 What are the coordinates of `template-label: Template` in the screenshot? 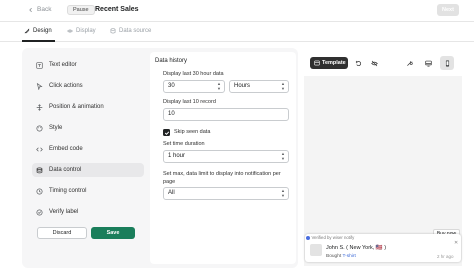 It's located at (334, 63).